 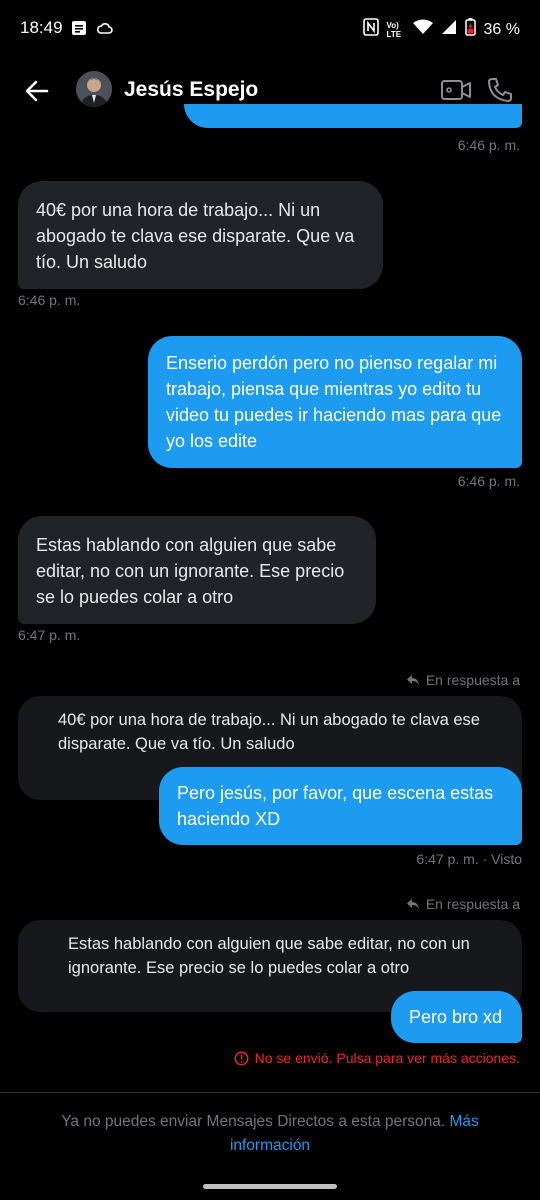 I want to click on footer-divider, so click(x=270, y=1092).